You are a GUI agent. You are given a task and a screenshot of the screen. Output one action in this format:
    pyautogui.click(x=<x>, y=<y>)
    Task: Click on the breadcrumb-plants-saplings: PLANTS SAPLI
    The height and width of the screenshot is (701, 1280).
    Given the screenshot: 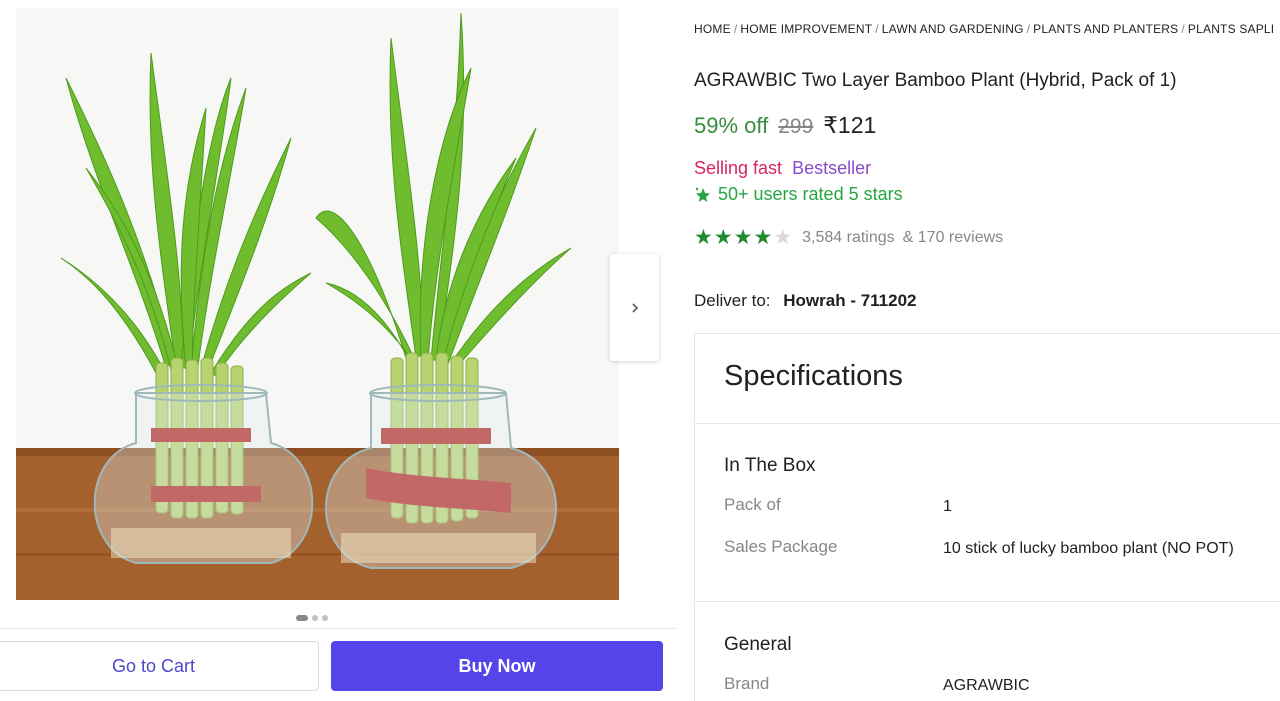 What is the action you would take?
    pyautogui.click(x=1231, y=29)
    